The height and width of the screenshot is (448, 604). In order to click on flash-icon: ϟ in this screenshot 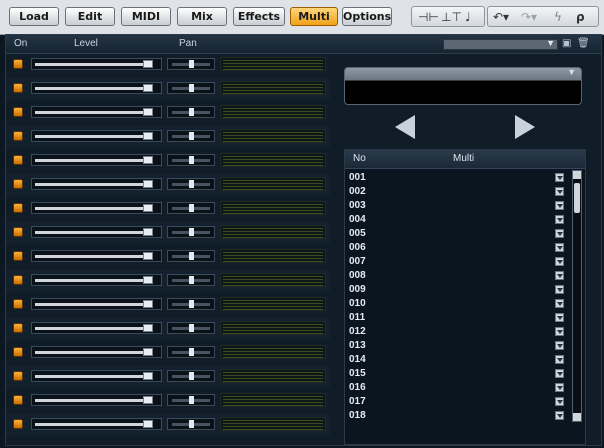, I will do `click(558, 17)`.